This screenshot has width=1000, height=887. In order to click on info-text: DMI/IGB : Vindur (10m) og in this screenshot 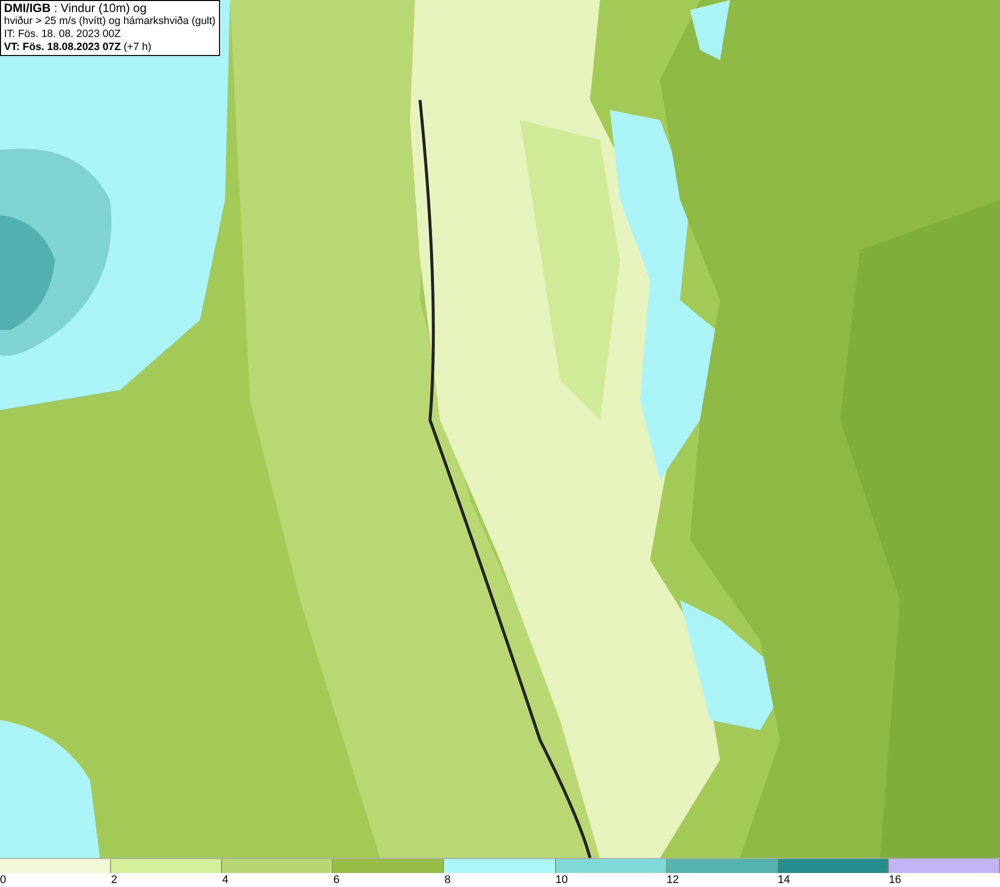, I will do `click(76, 8)`.